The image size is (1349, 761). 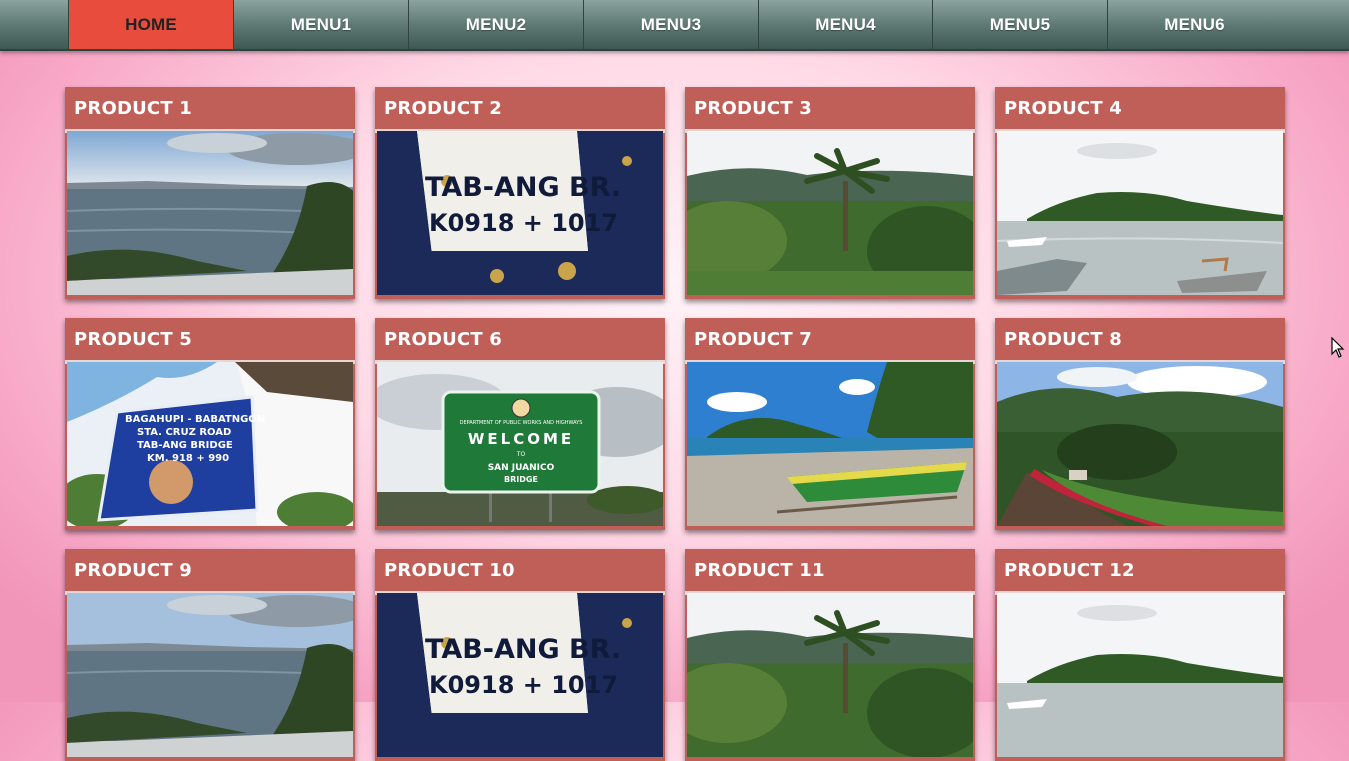 What do you see at coordinates (520, 572) in the screenshot?
I see `product-title: PRODUCT 10` at bounding box center [520, 572].